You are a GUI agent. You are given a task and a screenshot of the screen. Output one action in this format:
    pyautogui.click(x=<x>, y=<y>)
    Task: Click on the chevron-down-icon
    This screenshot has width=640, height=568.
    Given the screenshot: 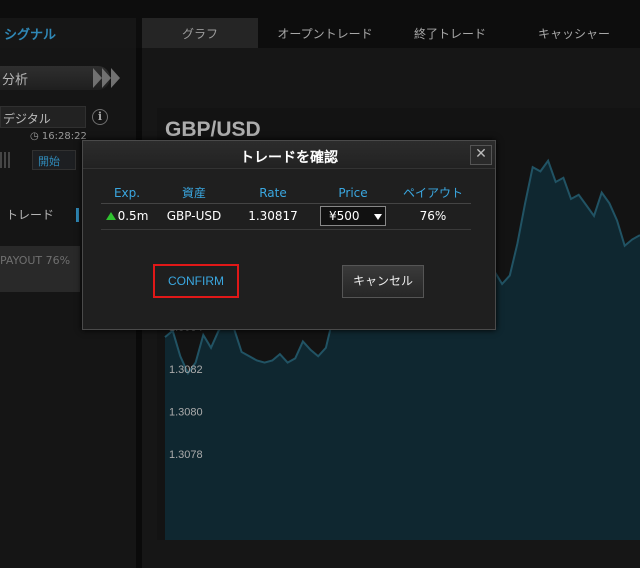 What is the action you would take?
    pyautogui.click(x=378, y=217)
    